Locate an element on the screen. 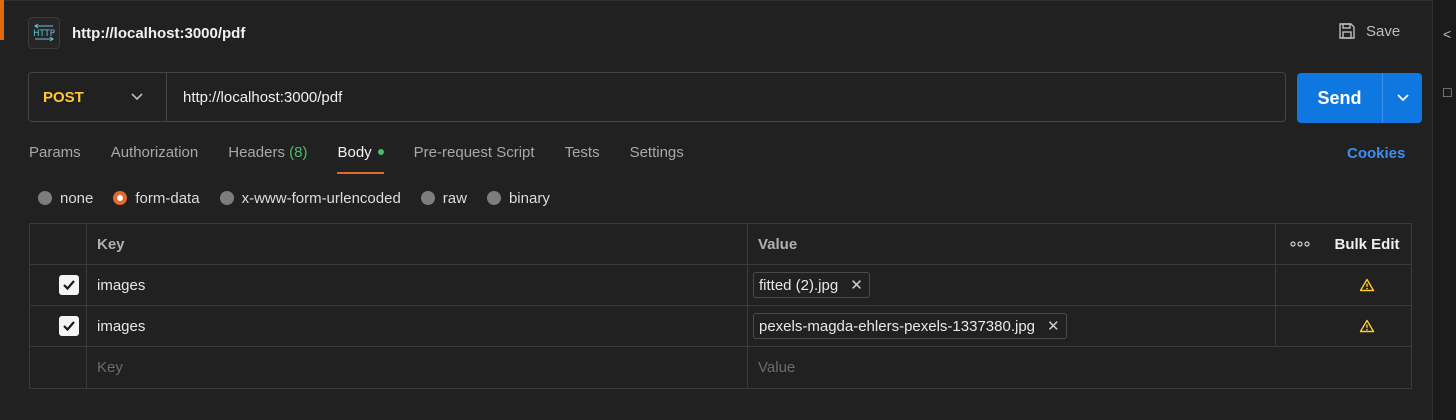 The height and width of the screenshot is (420, 1456). send-options-button is located at coordinates (1402, 98).